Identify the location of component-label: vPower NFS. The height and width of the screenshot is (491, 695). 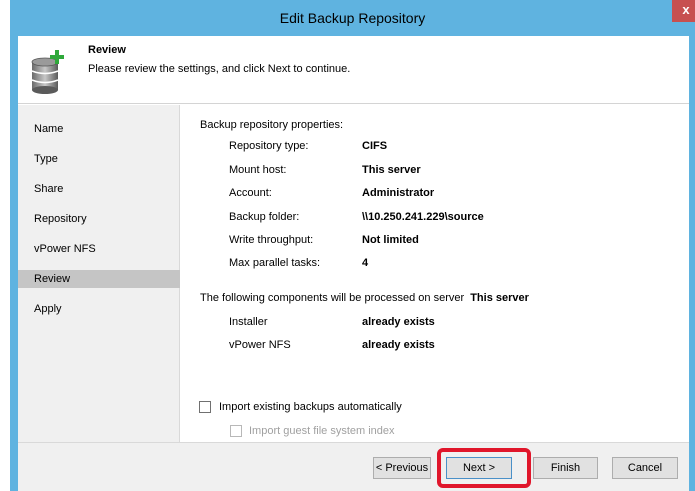
(260, 345).